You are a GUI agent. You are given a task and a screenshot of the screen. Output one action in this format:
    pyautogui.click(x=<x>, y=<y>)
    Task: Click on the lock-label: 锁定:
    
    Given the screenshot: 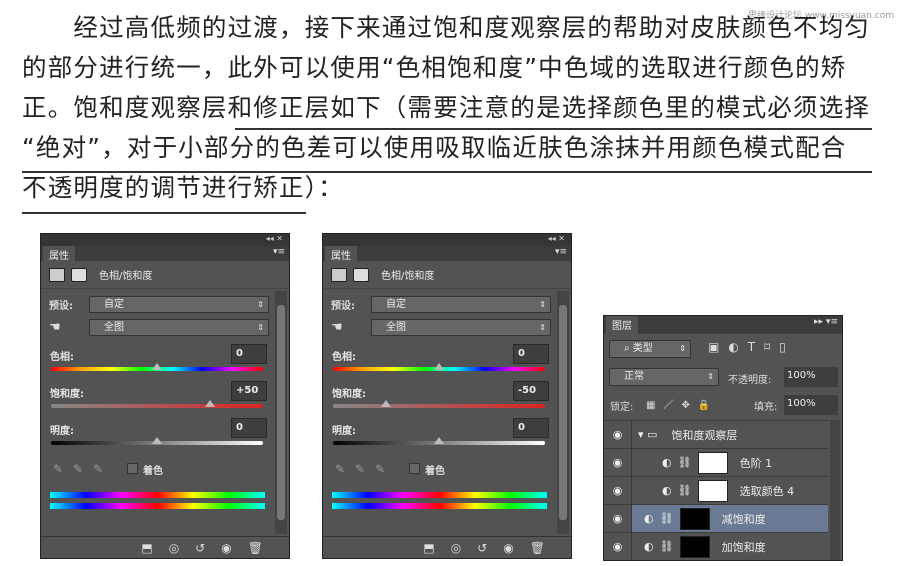 What is the action you would take?
    pyautogui.click(x=622, y=407)
    